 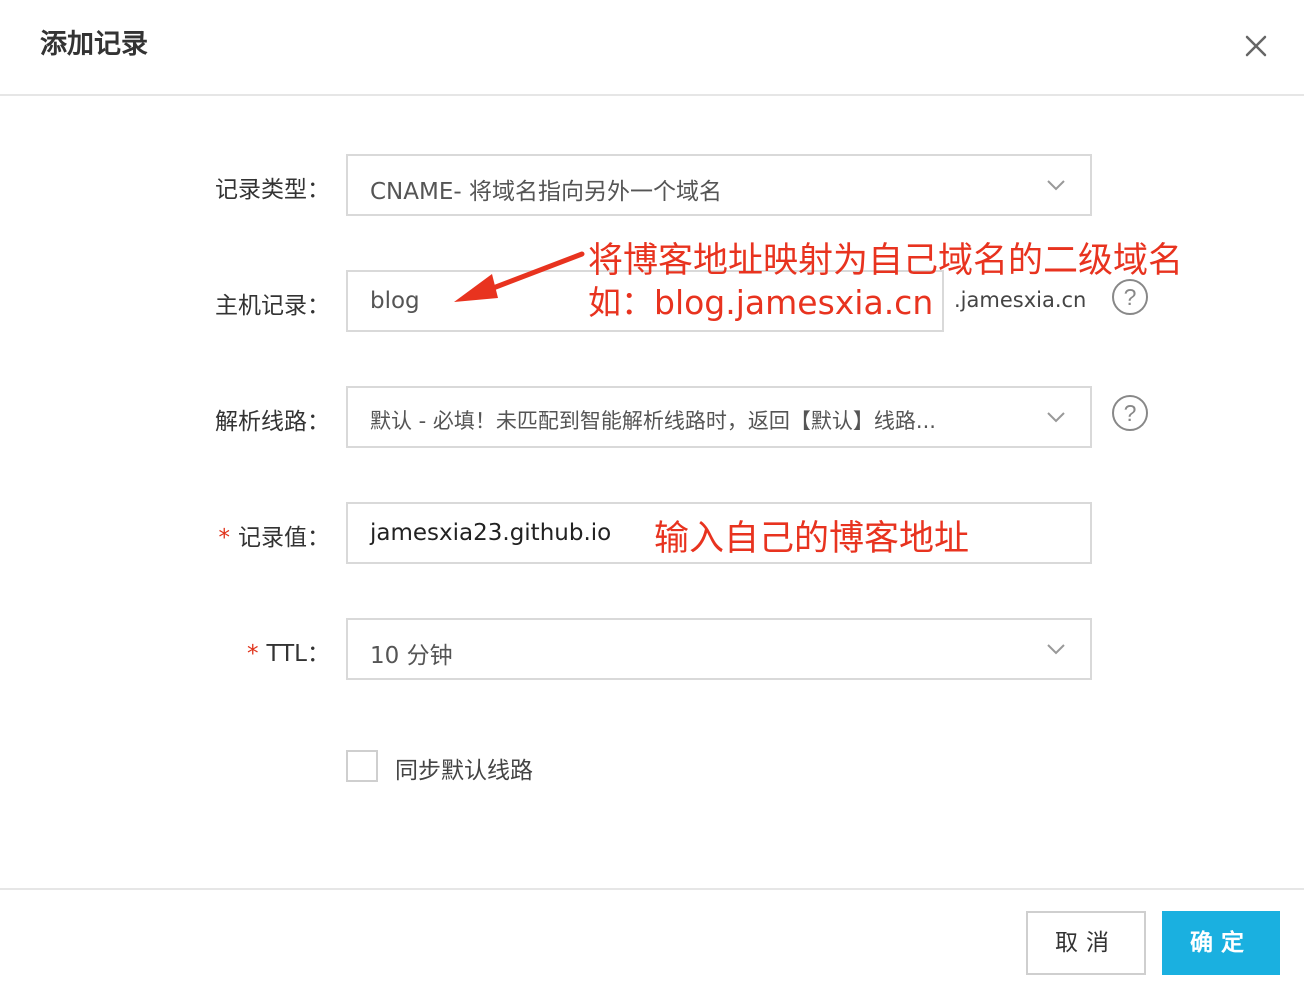 I want to click on record-type-label: 记录类型：, so click(x=272, y=190).